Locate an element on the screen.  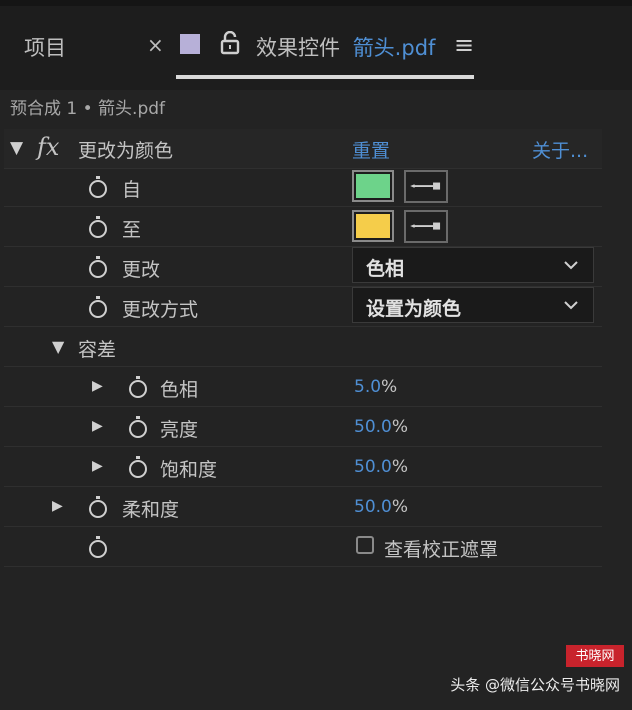
collapse-effect-icon: ▼ is located at coordinates (16, 148).